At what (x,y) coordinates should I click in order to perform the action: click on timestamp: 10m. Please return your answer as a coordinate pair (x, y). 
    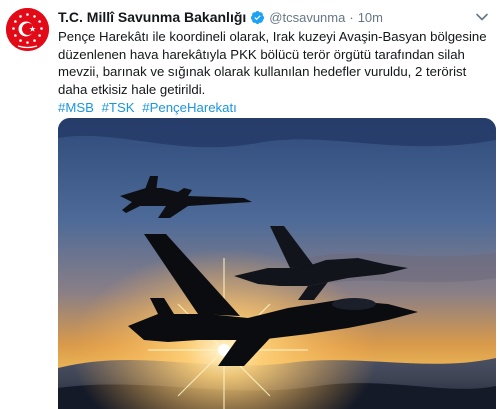
    Looking at the image, I should click on (370, 17).